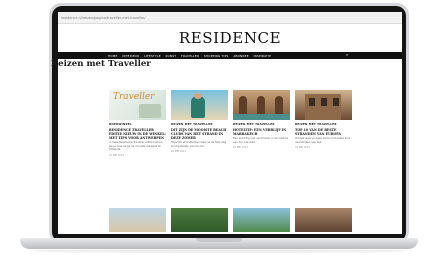 The width and height of the screenshot is (436, 256). Describe the element at coordinates (261, 132) in the screenshot. I see `article-title: HOTELTIP: EEN VERBLIJF IN MARRAKECH` at that location.